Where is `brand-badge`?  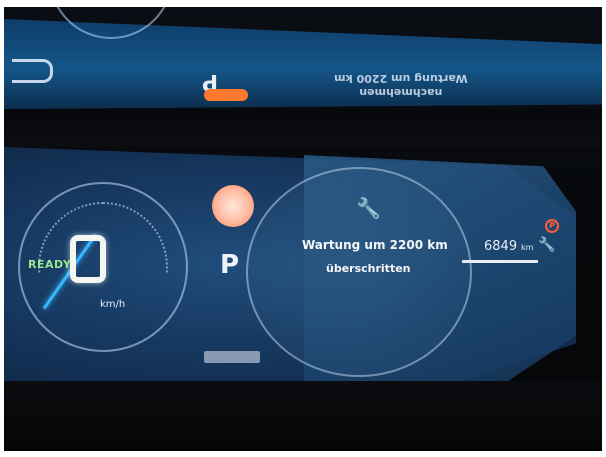
brand-badge is located at coordinates (232, 357).